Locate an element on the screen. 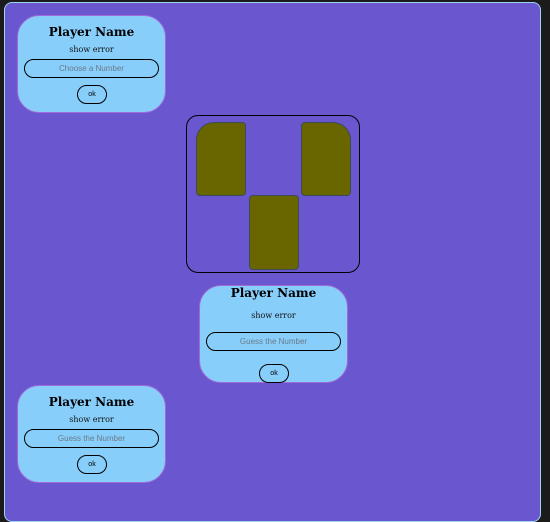 This screenshot has height=522, width=550. tile-bottom is located at coordinates (274, 232).